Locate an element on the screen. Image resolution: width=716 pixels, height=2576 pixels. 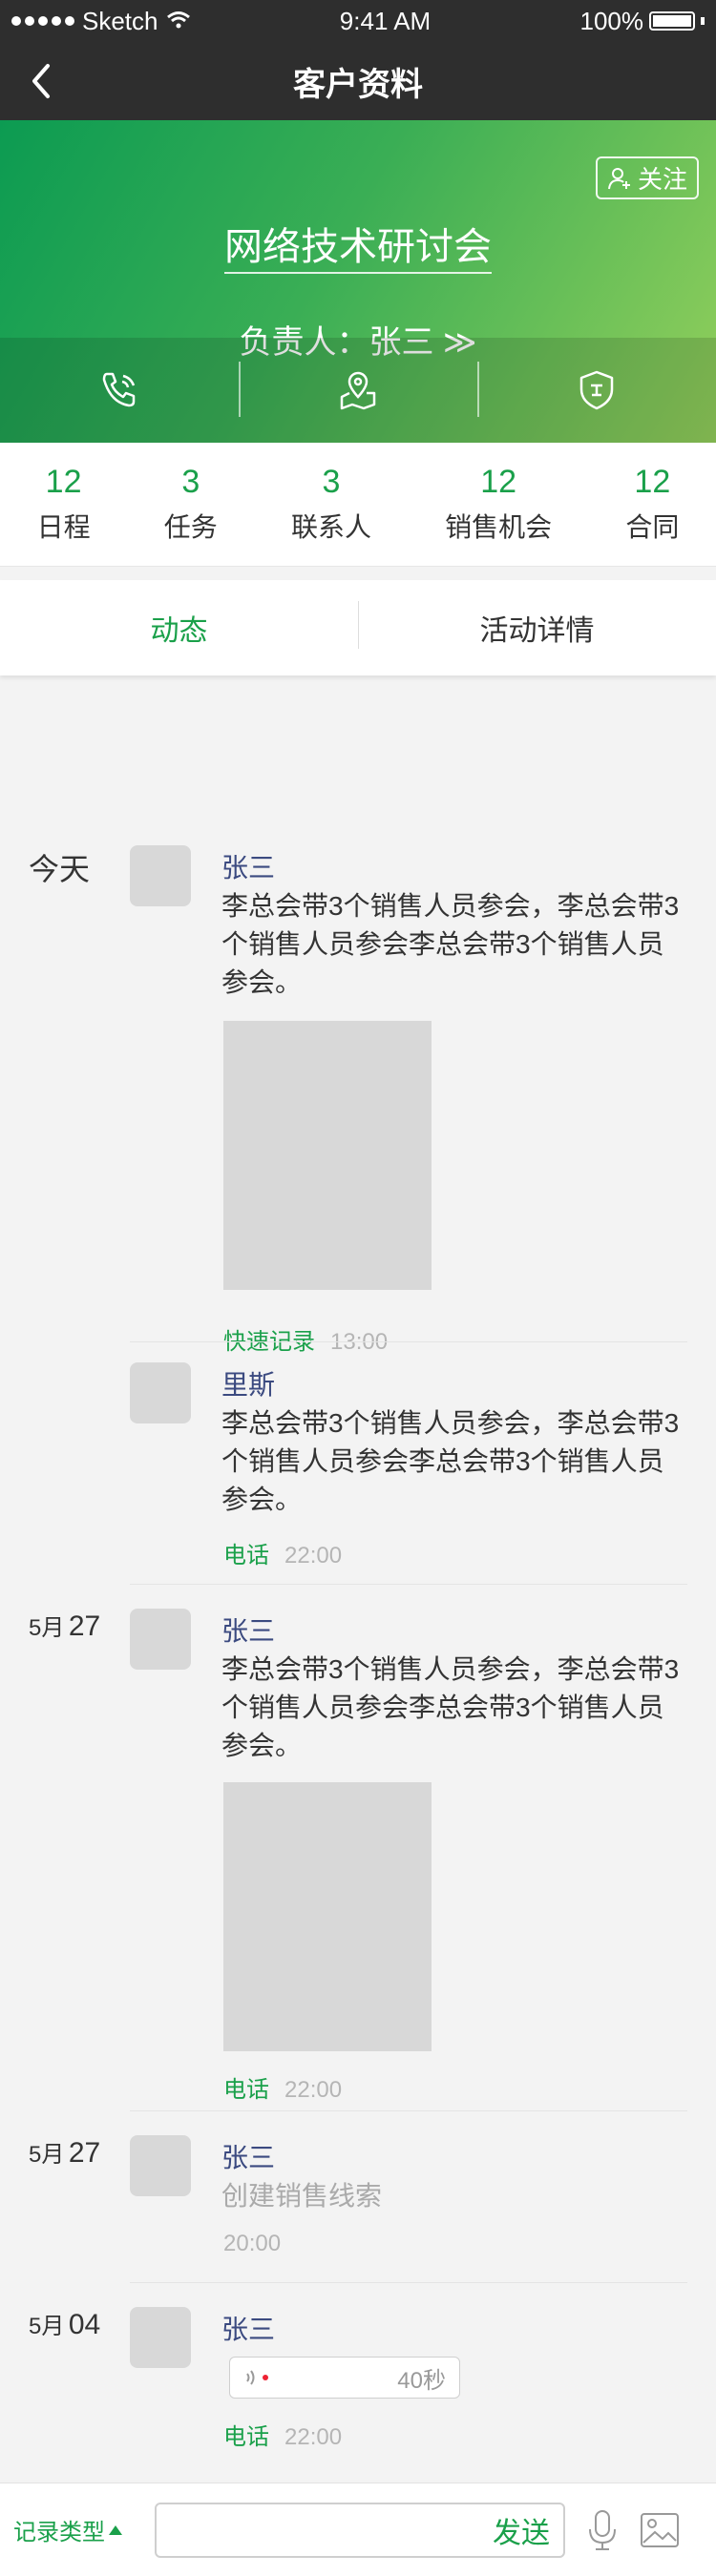
page-title: 客户资料 is located at coordinates (358, 84).